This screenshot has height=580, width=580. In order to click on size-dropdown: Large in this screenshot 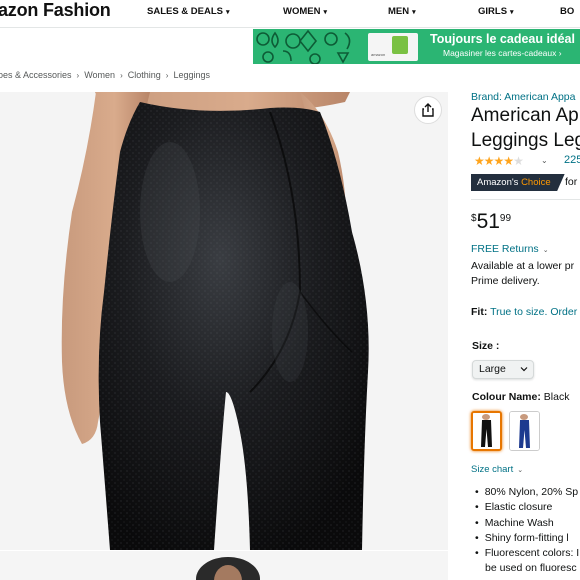, I will do `click(503, 369)`.